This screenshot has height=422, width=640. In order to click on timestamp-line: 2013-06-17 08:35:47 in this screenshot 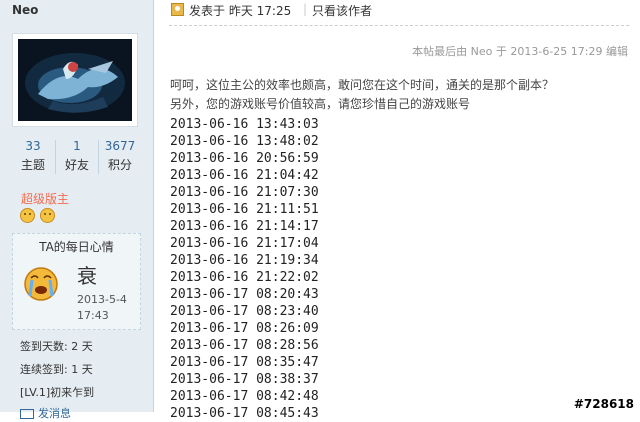, I will do `click(244, 362)`.